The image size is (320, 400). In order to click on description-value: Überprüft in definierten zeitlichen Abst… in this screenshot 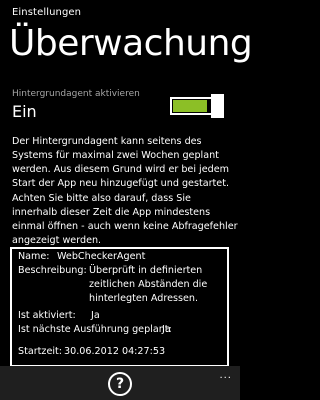, I will do `click(148, 284)`.